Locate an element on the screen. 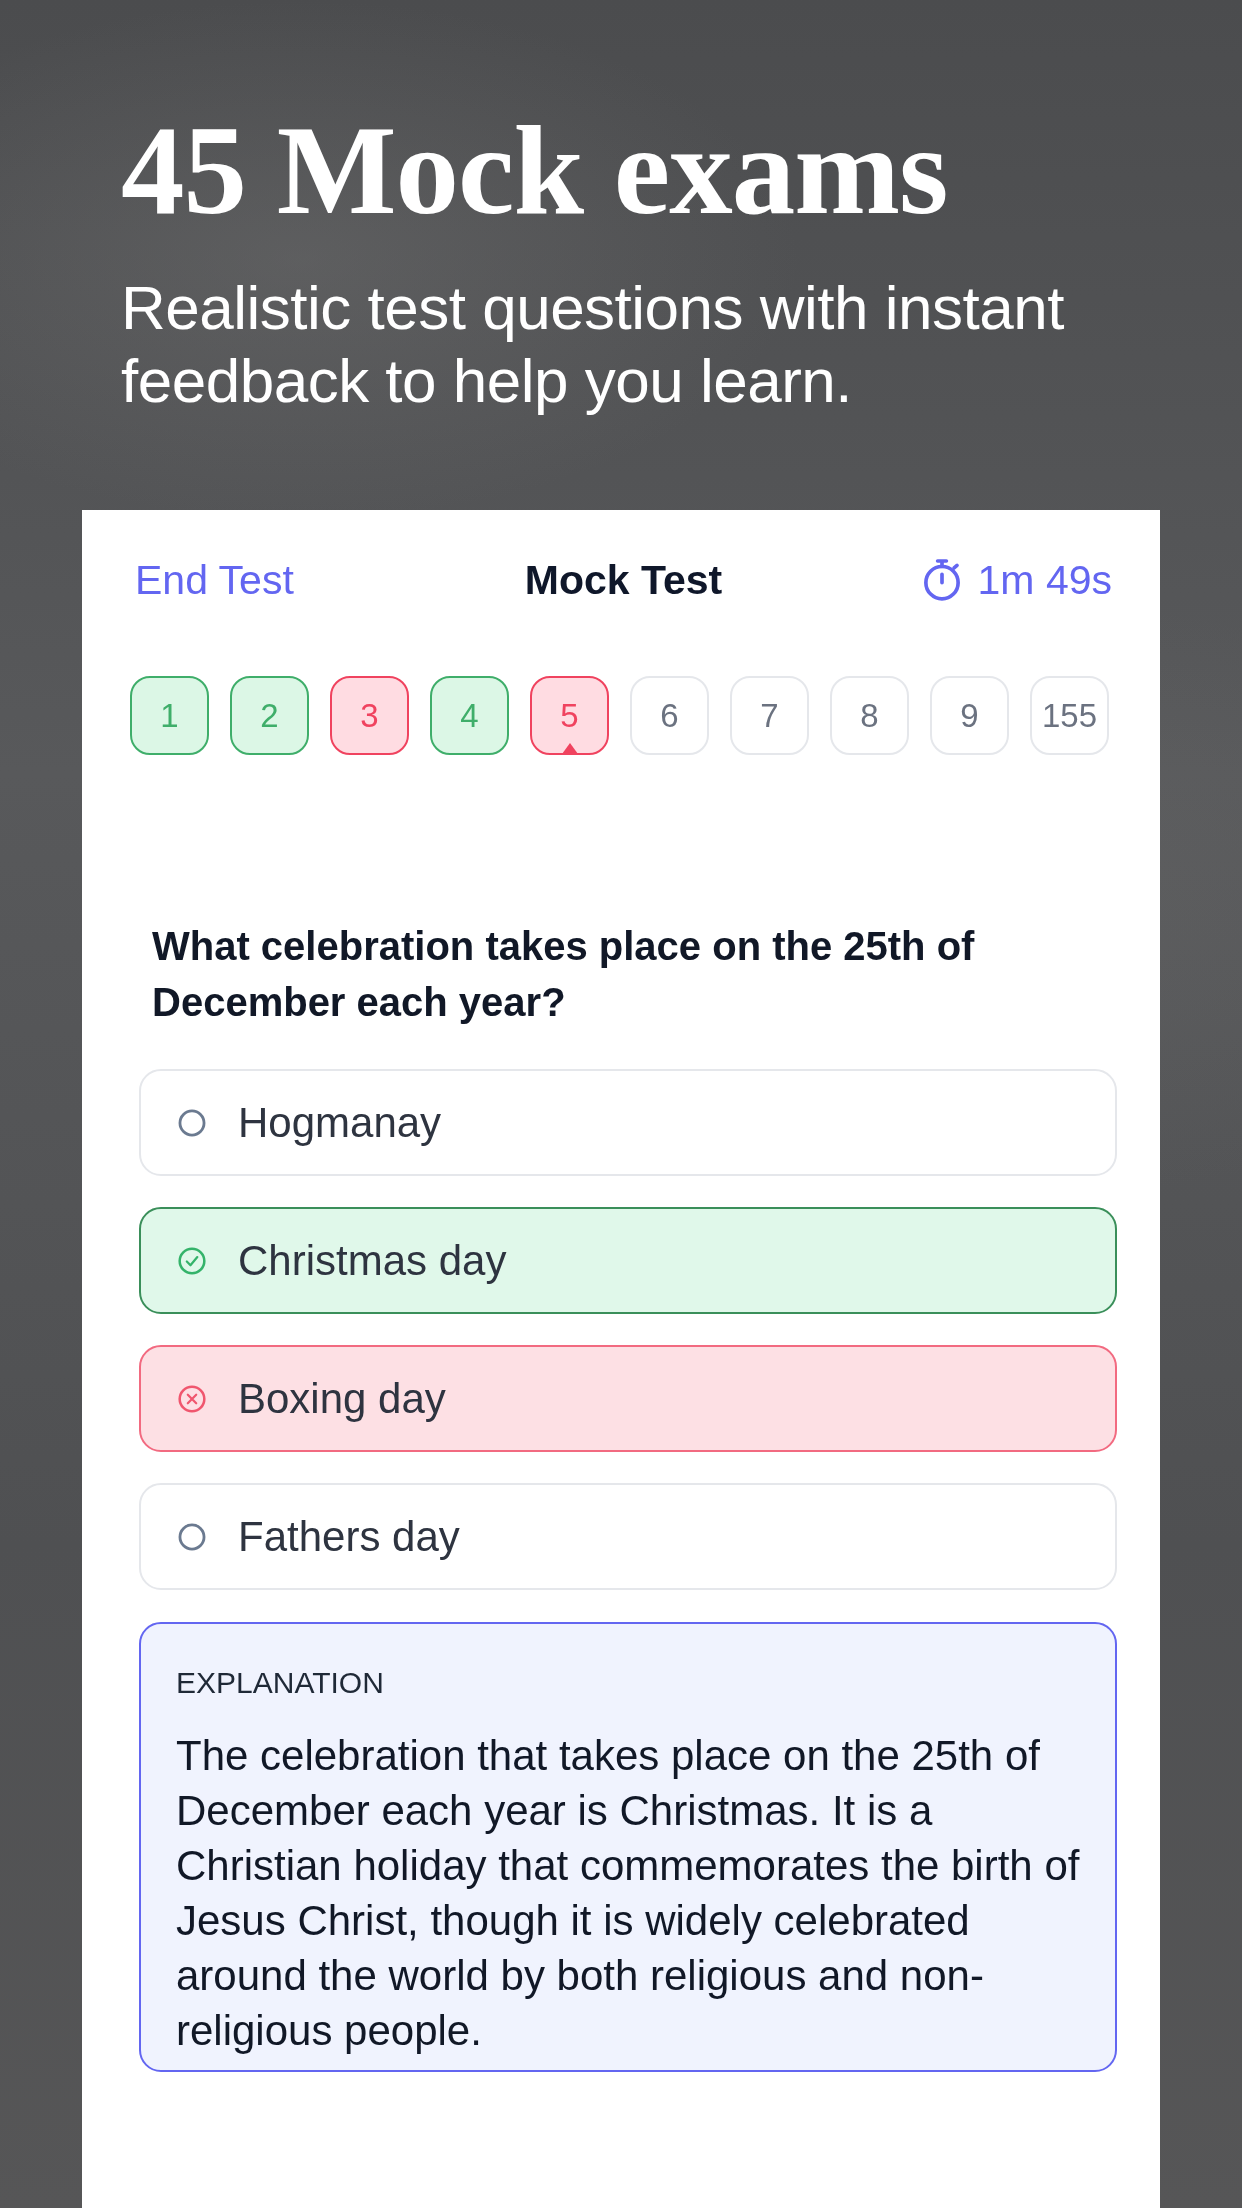 The height and width of the screenshot is (2208, 1242). question-number-button: 155 is located at coordinates (1069, 715).